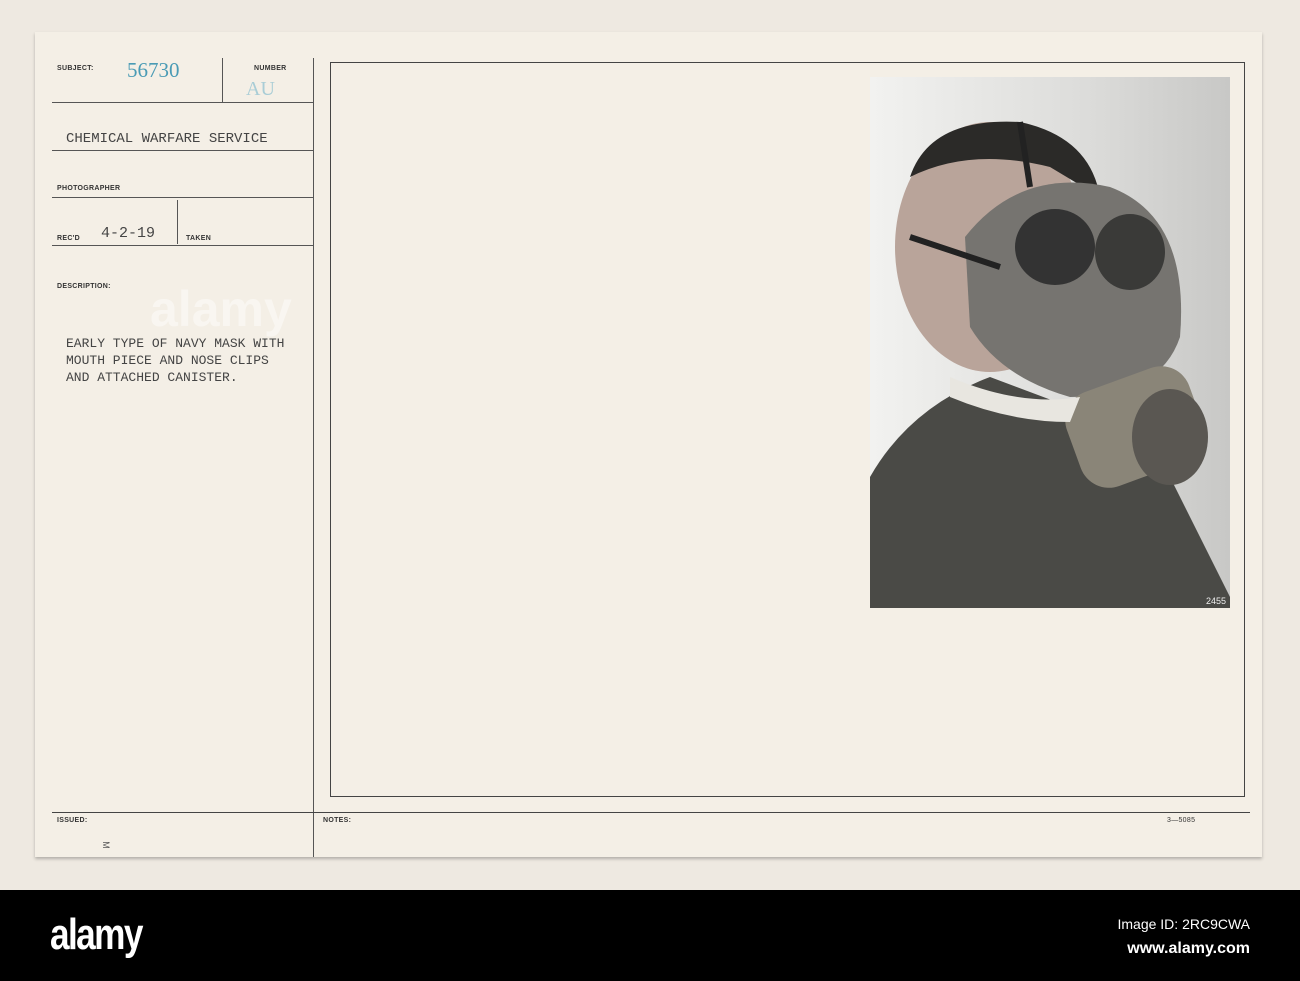  Describe the element at coordinates (96, 934) in the screenshot. I see `alamy-logo: alamy` at that location.